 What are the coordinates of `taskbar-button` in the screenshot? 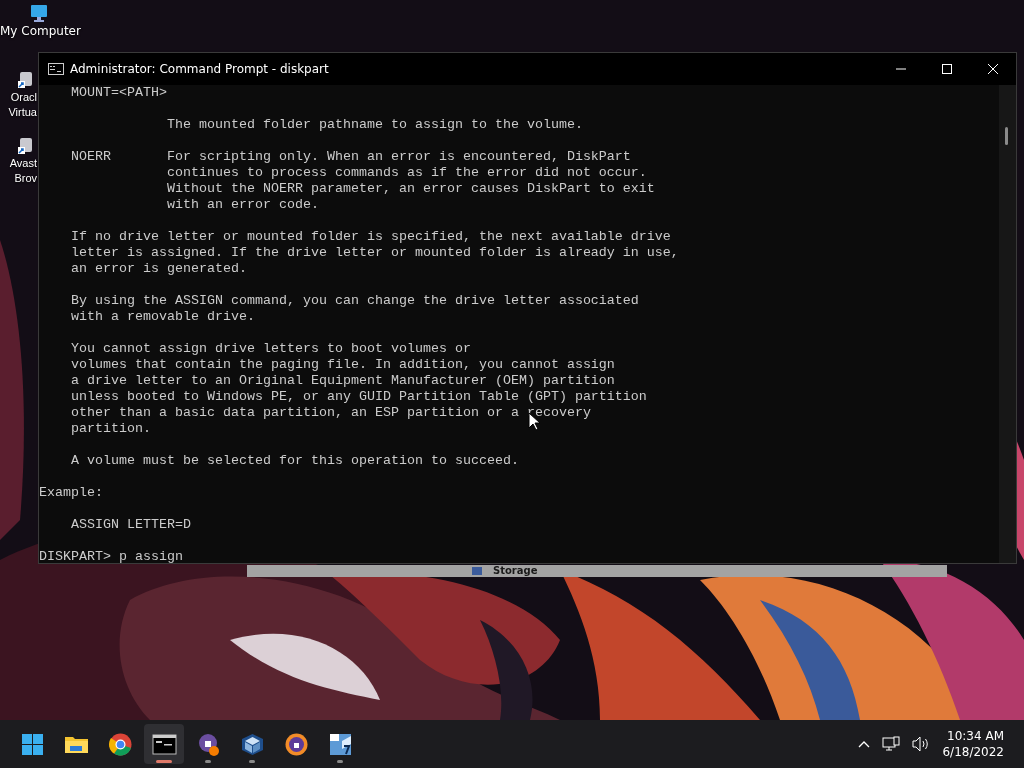 It's located at (164, 744).